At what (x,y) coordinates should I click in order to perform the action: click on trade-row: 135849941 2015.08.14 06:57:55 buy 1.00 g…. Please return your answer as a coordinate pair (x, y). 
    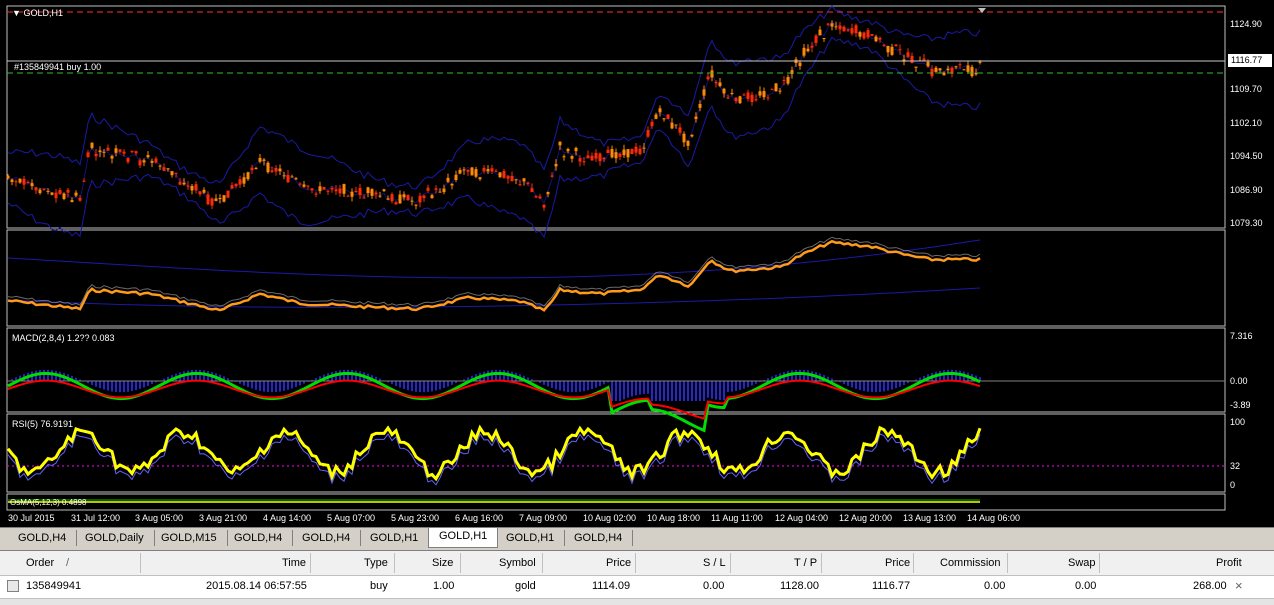
    Looking at the image, I should click on (637, 586).